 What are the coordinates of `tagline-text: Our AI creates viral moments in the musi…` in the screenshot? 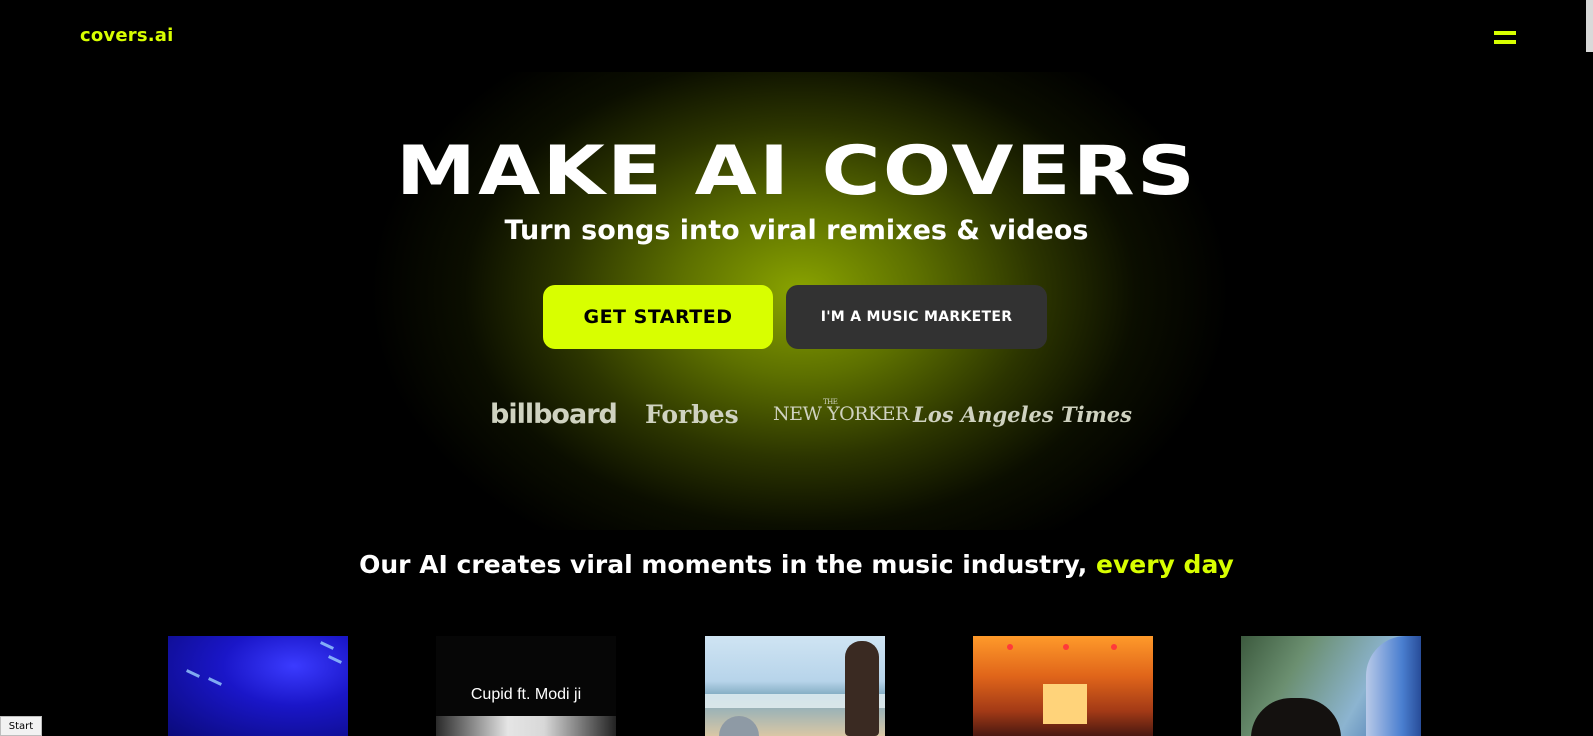 It's located at (728, 564).